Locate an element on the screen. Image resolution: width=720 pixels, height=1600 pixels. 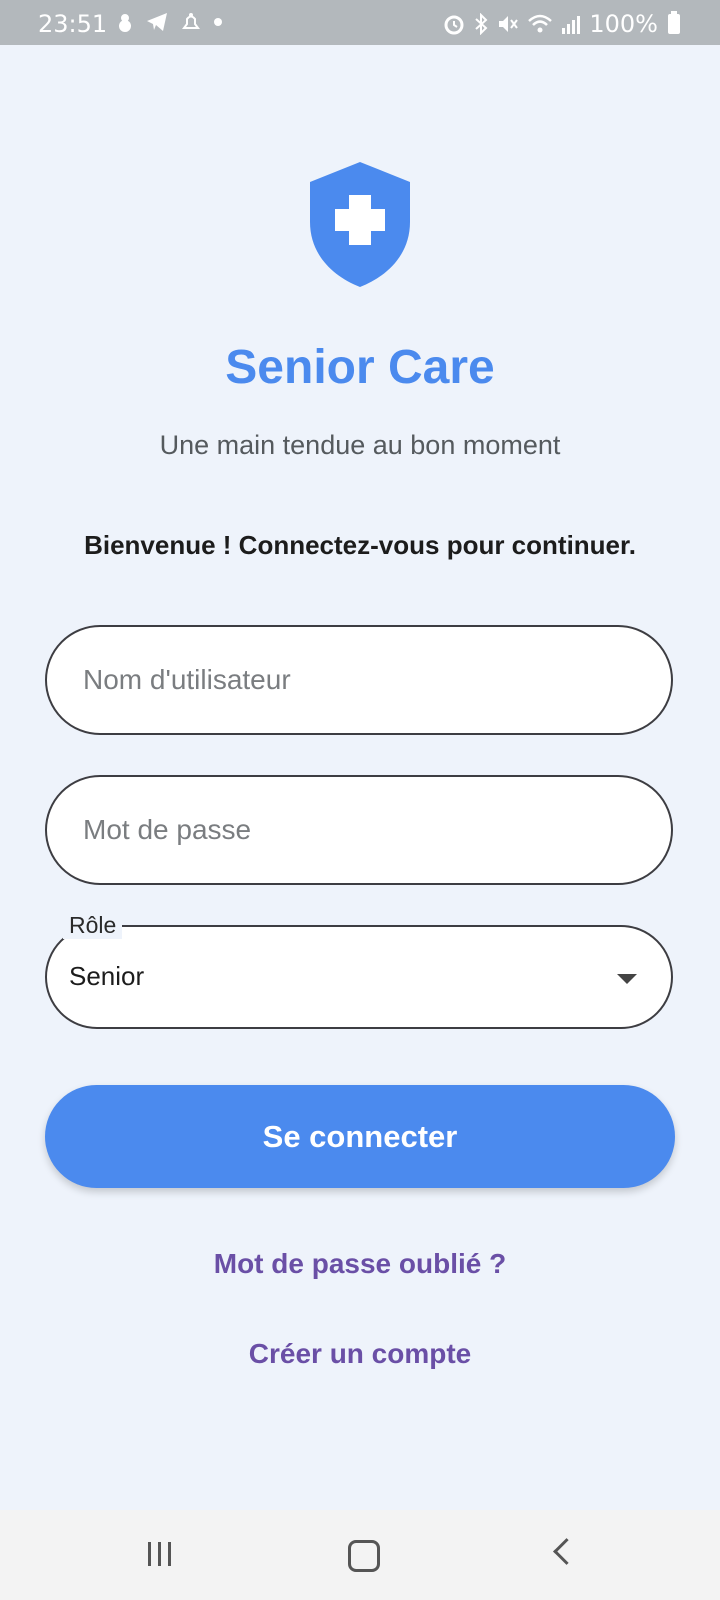
forgot-password-link: Mot de passe oublié ? is located at coordinates (360, 1264).